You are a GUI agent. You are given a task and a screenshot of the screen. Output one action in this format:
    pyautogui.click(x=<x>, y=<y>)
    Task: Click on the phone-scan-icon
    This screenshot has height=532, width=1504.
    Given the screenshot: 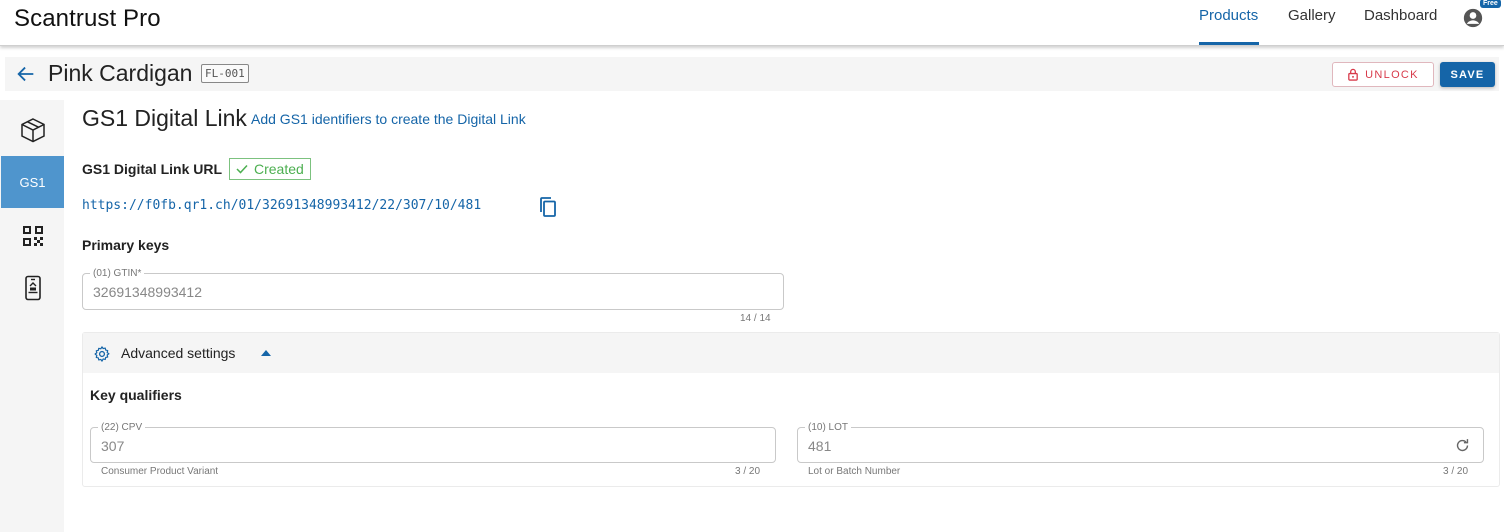 What is the action you would take?
    pyautogui.click(x=32, y=288)
    